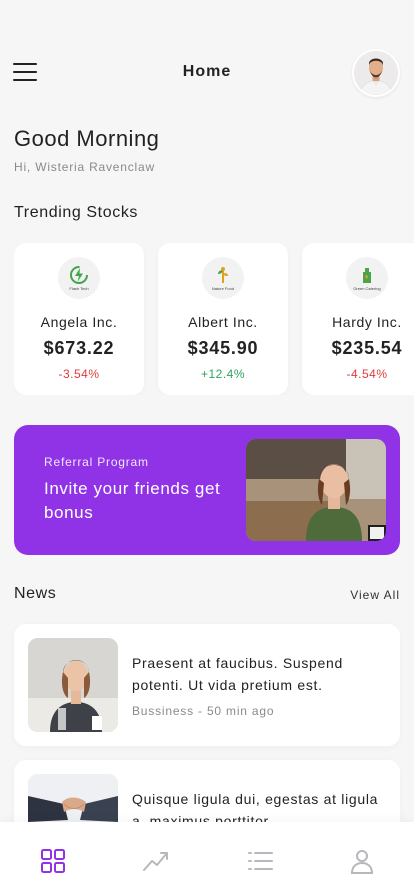 This screenshot has width=414, height=896. I want to click on stock-card-angela: Flash Tech Angela Inc. $673.22 -3.54%, so click(79, 319).